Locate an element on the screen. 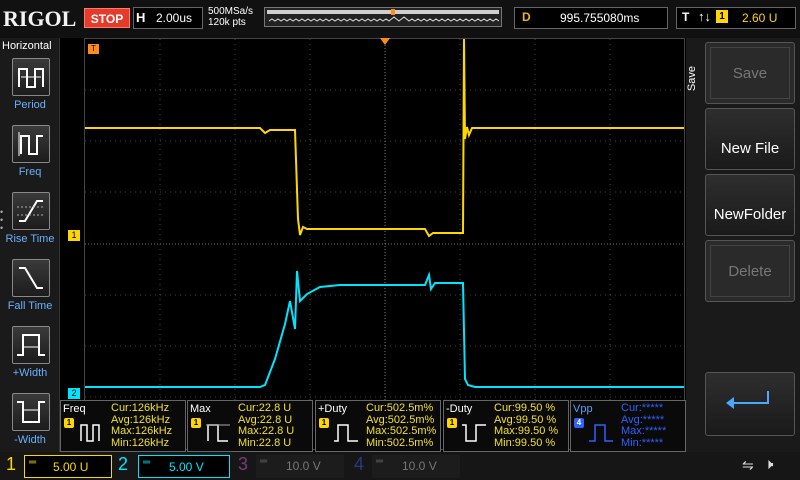 The width and height of the screenshot is (800, 480). pos-duty-icon is located at coordinates (346, 433).